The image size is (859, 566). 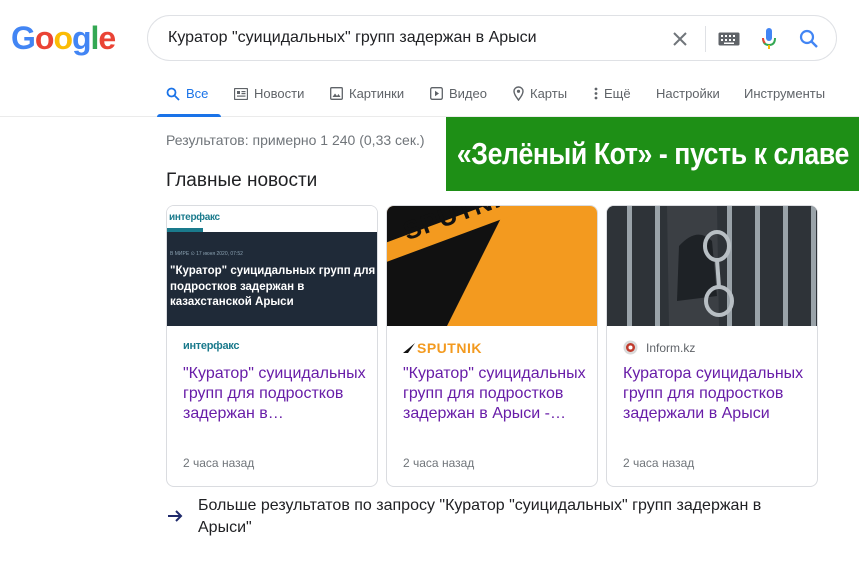 I want to click on arrow-right-icon, so click(x=175, y=516).